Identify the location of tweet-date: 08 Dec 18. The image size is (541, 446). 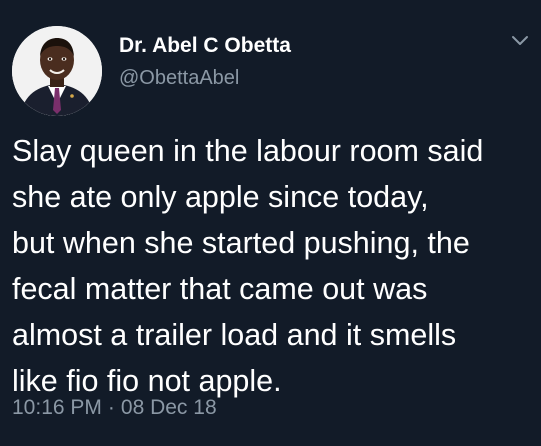
(168, 407).